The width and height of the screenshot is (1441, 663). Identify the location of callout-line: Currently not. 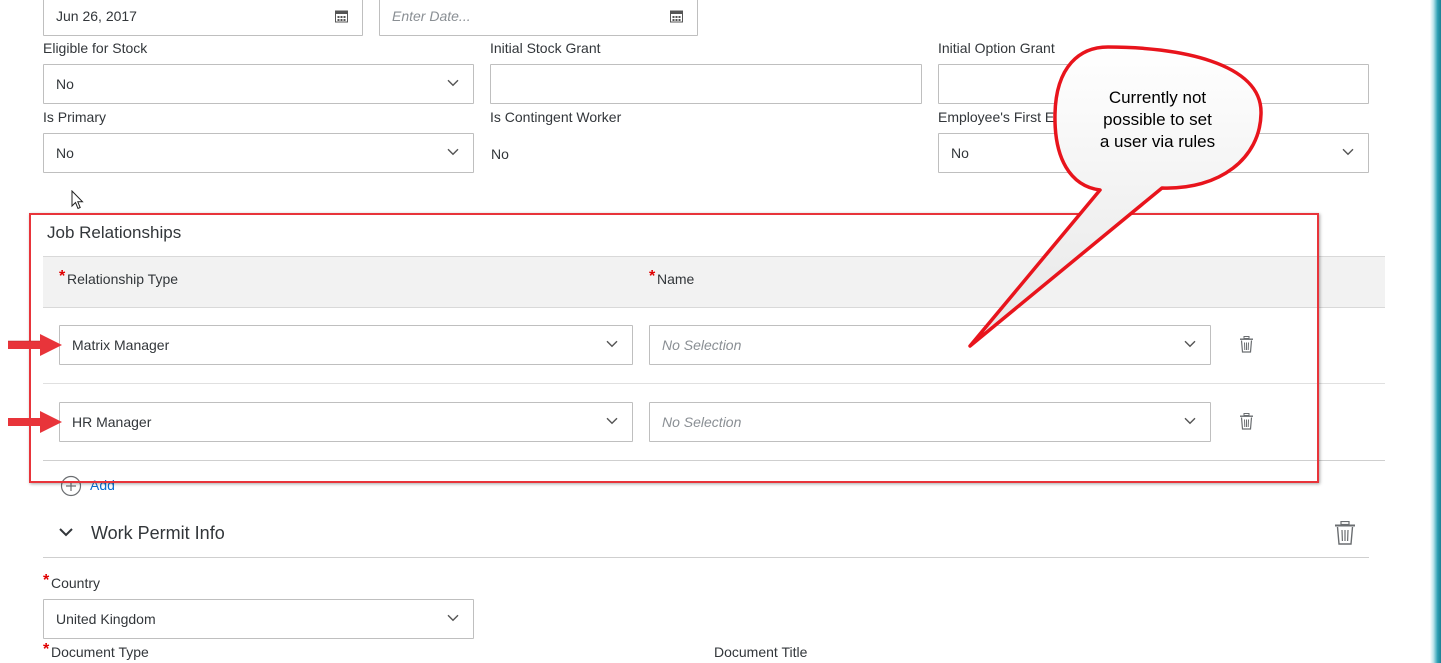
(1157, 97).